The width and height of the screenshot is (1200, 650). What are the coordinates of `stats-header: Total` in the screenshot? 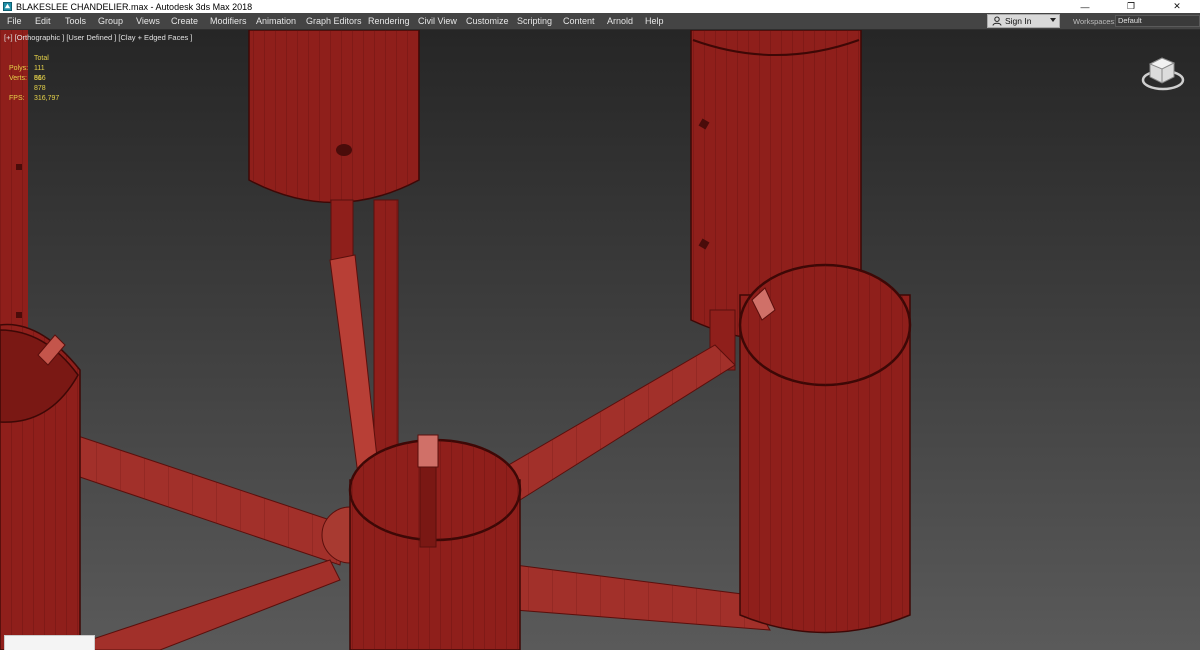 It's located at (41, 58).